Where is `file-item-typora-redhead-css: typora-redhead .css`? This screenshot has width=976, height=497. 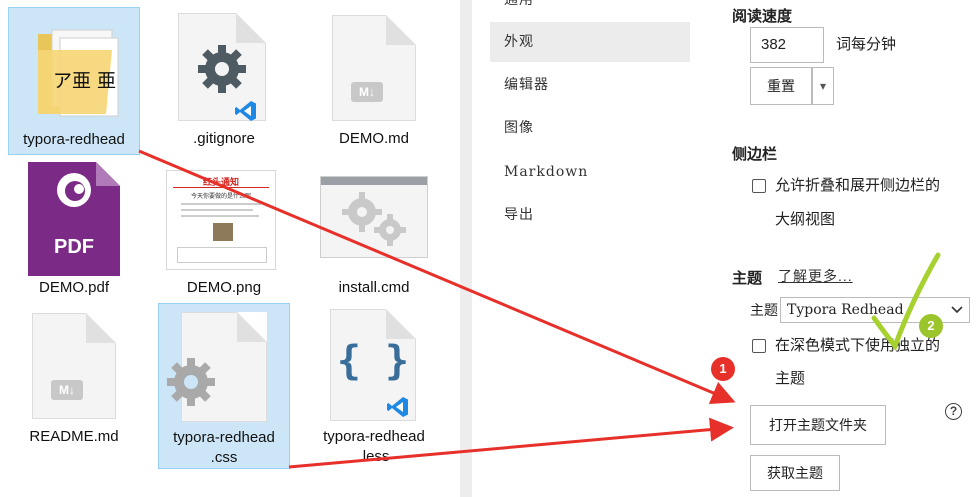
file-item-typora-redhead-css: typora-redhead .css is located at coordinates (224, 386).